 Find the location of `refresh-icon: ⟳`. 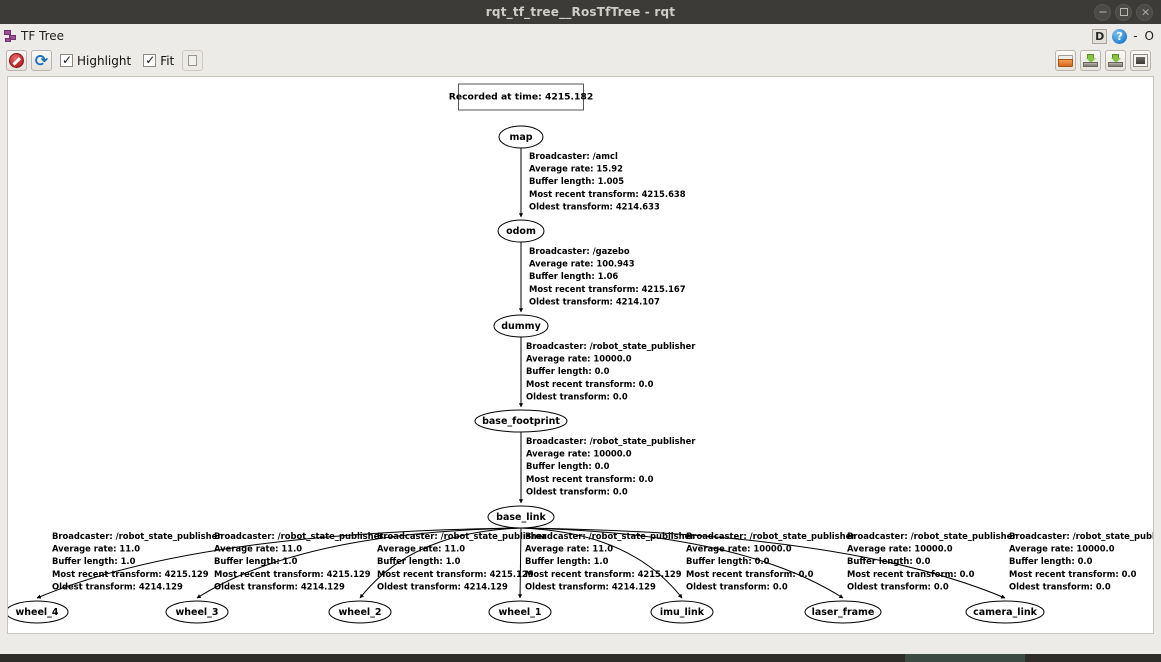

refresh-icon: ⟳ is located at coordinates (41, 60).